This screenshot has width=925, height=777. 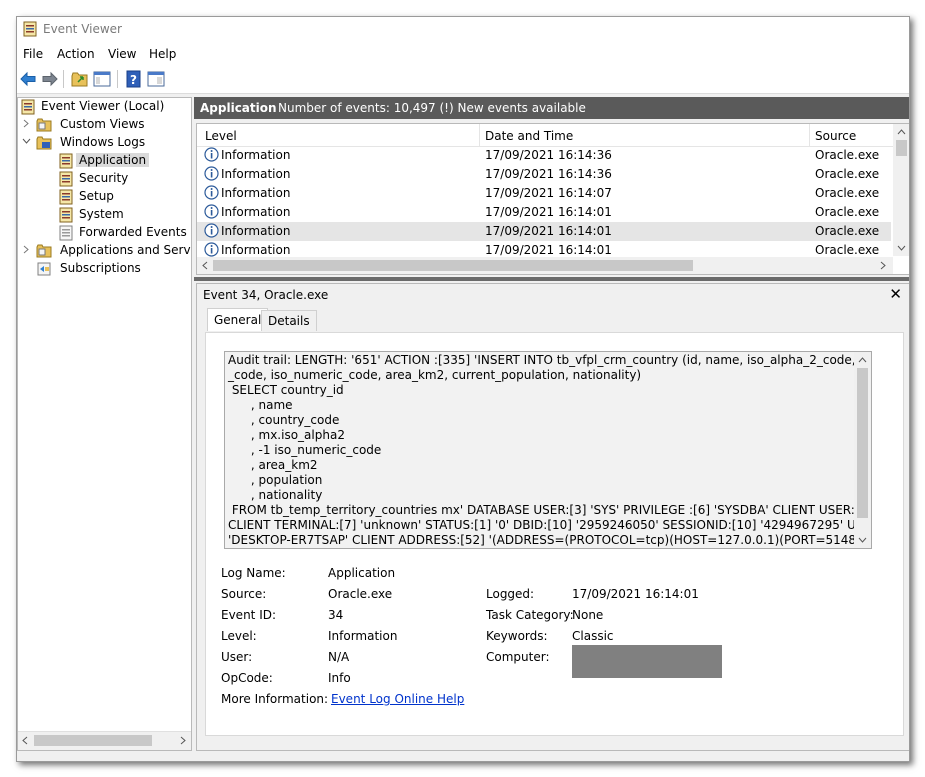 What do you see at coordinates (28, 107) in the screenshot?
I see `event-viewer-icon` at bounding box center [28, 107].